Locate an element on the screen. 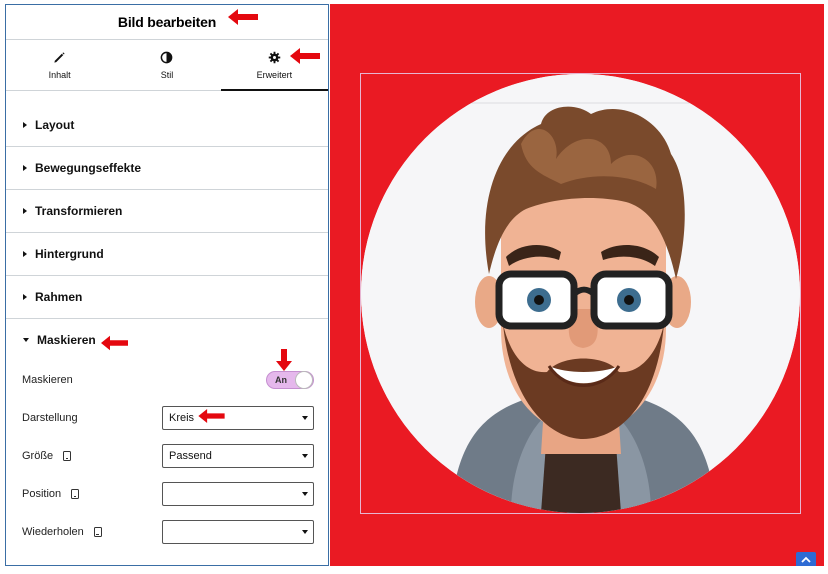 The width and height of the screenshot is (828, 574). mask-size-select: Passend is located at coordinates (238, 456).